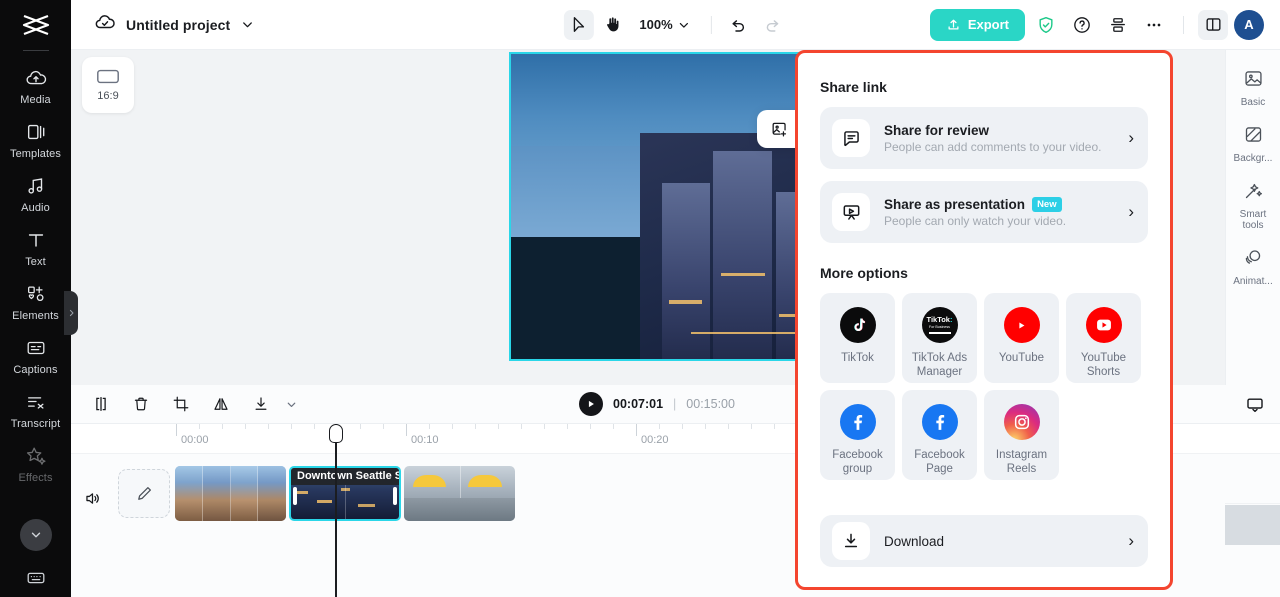 This screenshot has height=597, width=1280. I want to click on top-toolbar: Untitled project 100% Export A, so click(675, 25).